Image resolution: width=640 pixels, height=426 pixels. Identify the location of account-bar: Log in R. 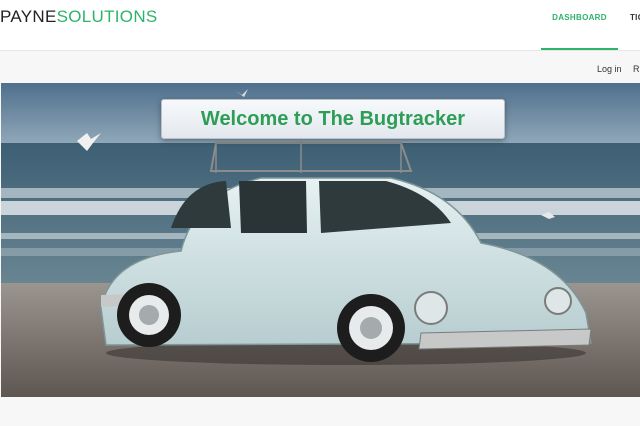
(320, 67).